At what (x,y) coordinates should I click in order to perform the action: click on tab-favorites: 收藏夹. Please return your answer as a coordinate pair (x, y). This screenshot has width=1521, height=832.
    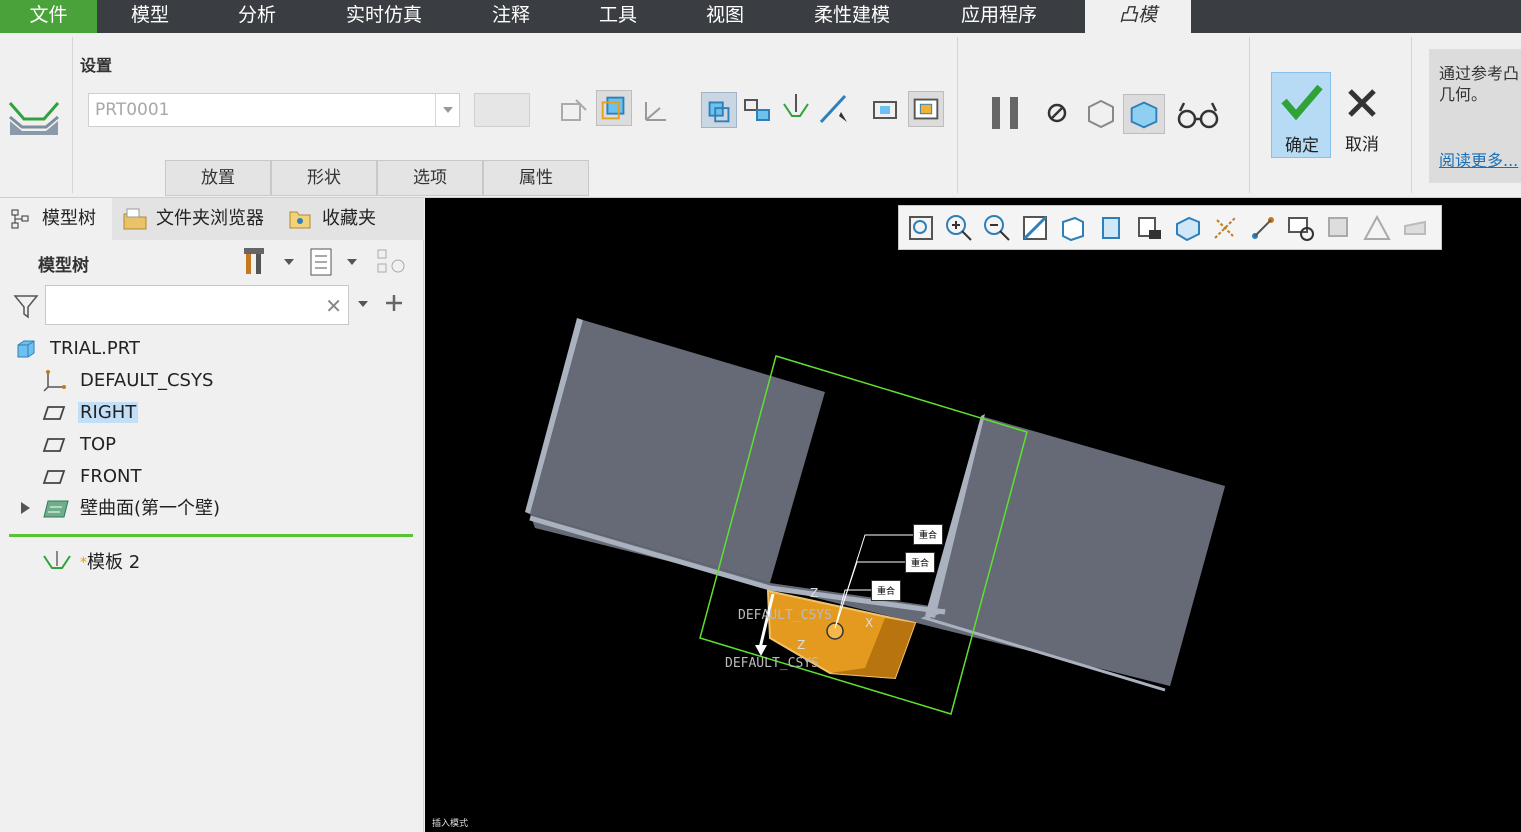
    Looking at the image, I should click on (338, 219).